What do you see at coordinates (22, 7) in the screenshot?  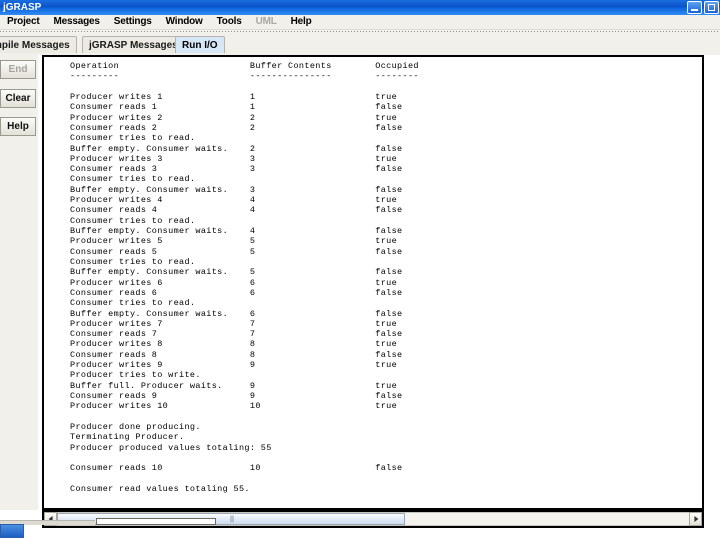 I see `window-title: jGRASP` at bounding box center [22, 7].